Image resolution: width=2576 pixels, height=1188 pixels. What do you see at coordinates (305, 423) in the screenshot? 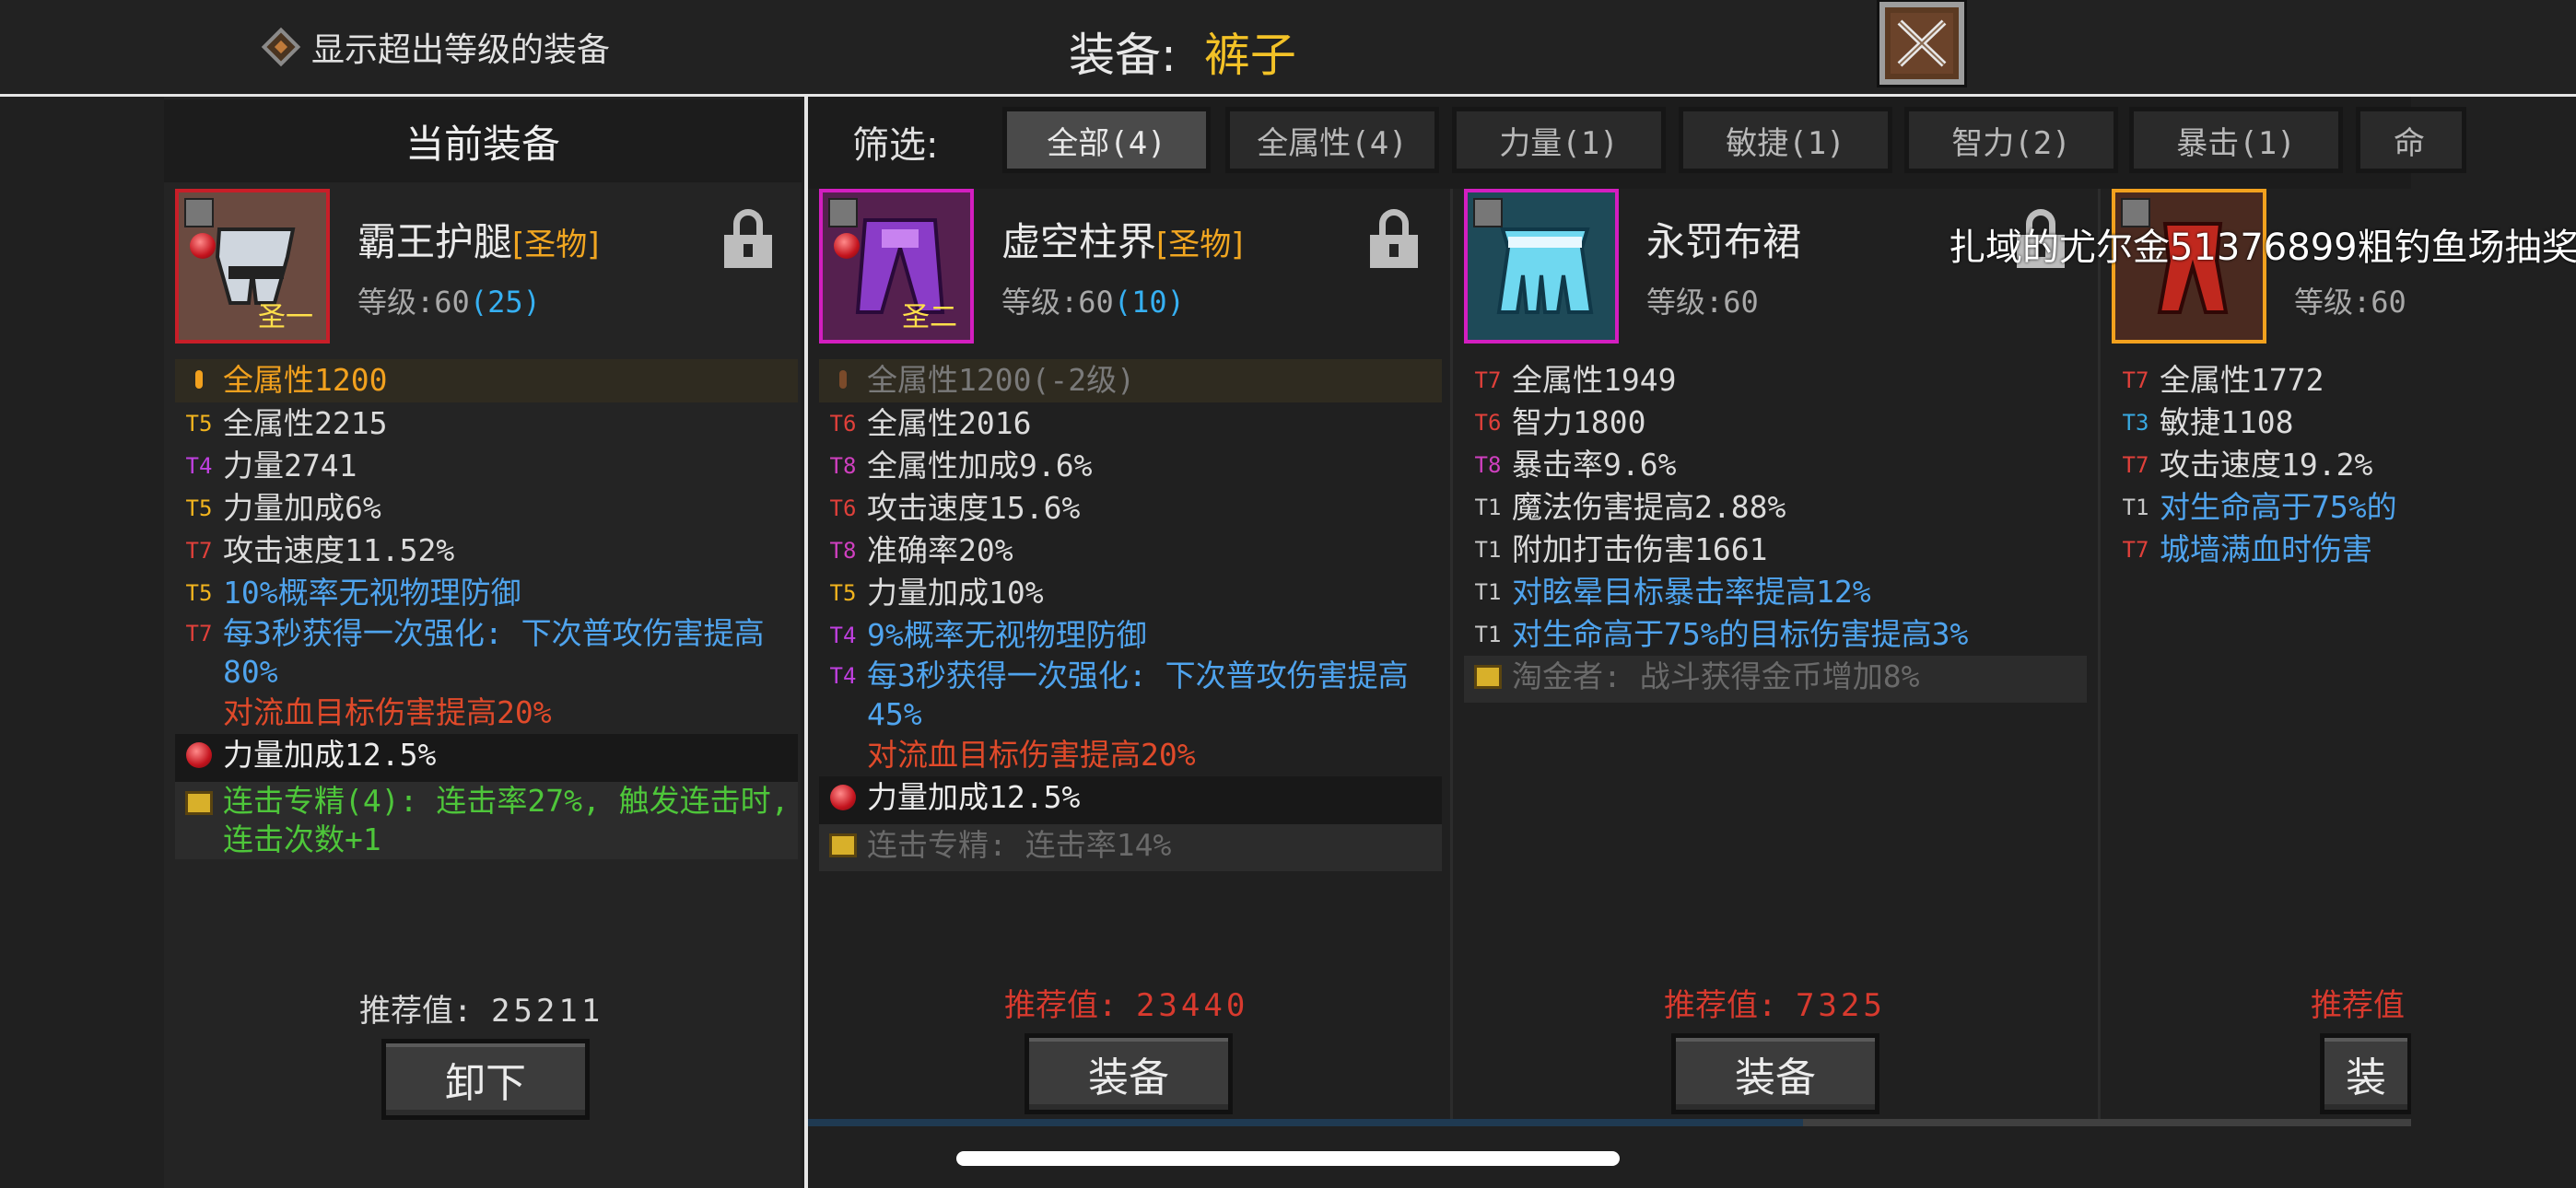
I see `stat-text: 全属性2215` at bounding box center [305, 423].